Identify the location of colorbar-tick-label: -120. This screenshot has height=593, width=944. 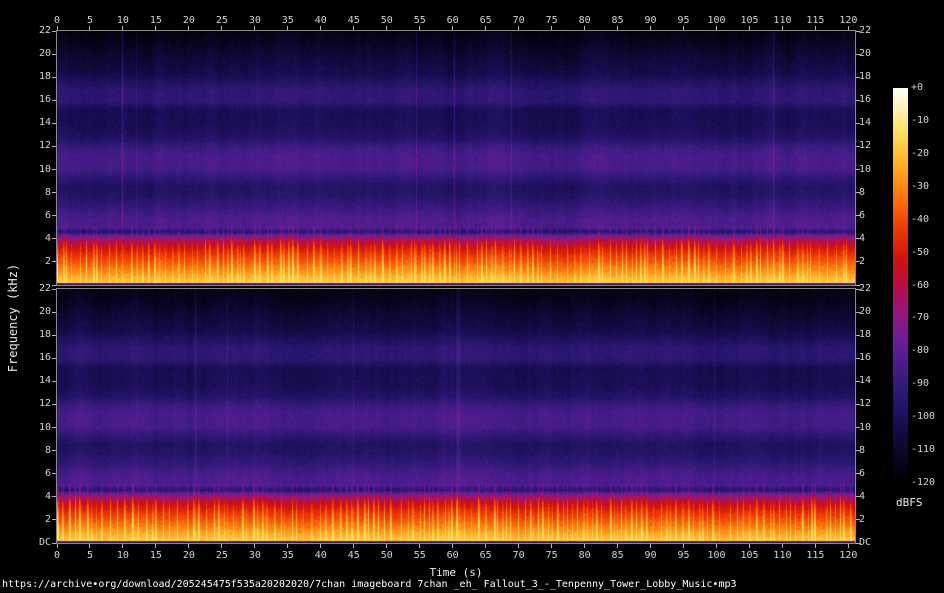
(923, 482).